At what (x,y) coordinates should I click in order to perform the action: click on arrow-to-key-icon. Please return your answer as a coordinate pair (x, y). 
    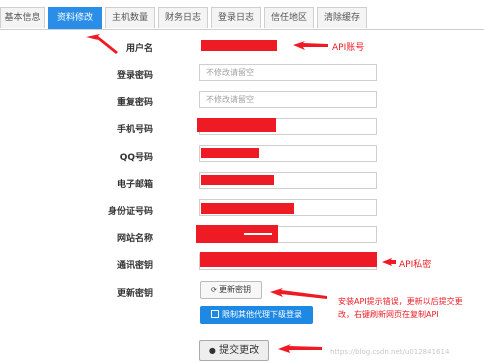
    Looking at the image, I should click on (389, 262).